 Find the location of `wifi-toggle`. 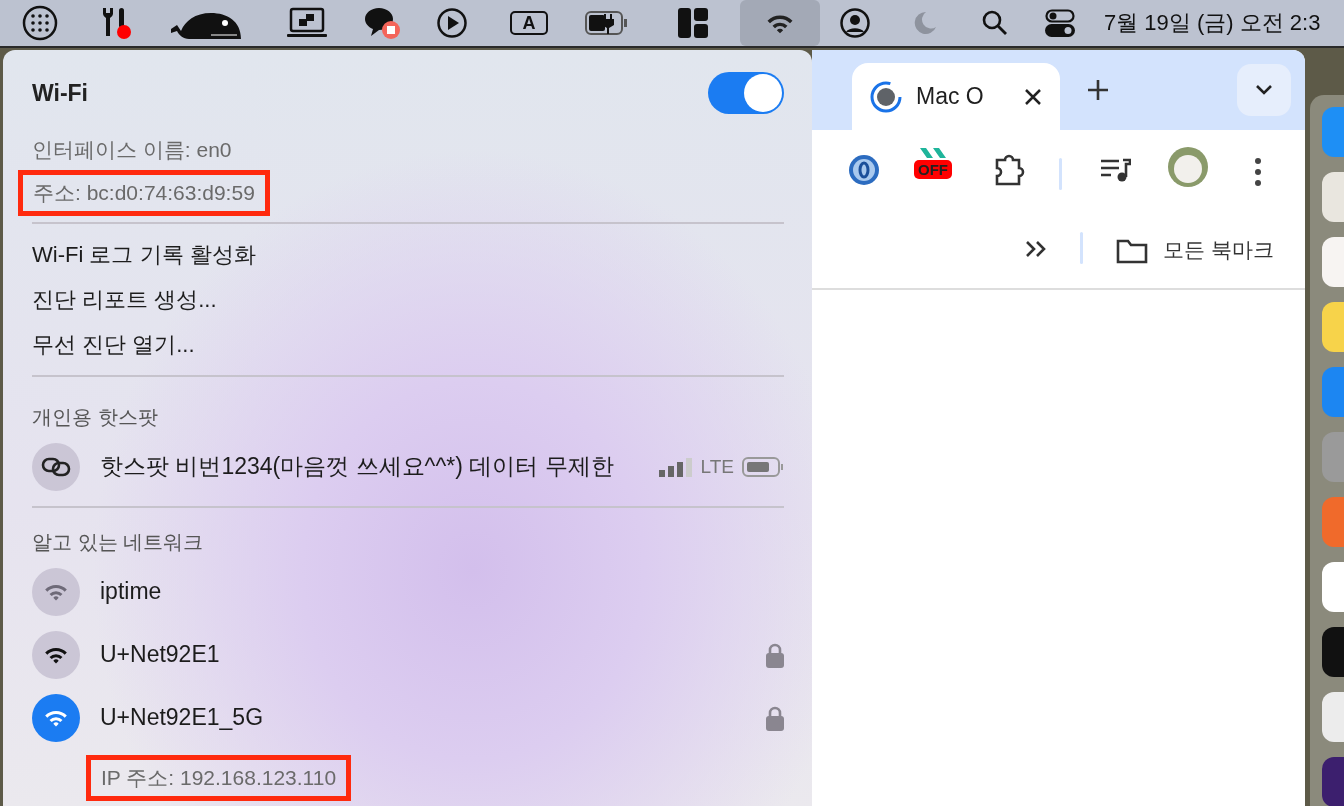

wifi-toggle is located at coordinates (746, 93).